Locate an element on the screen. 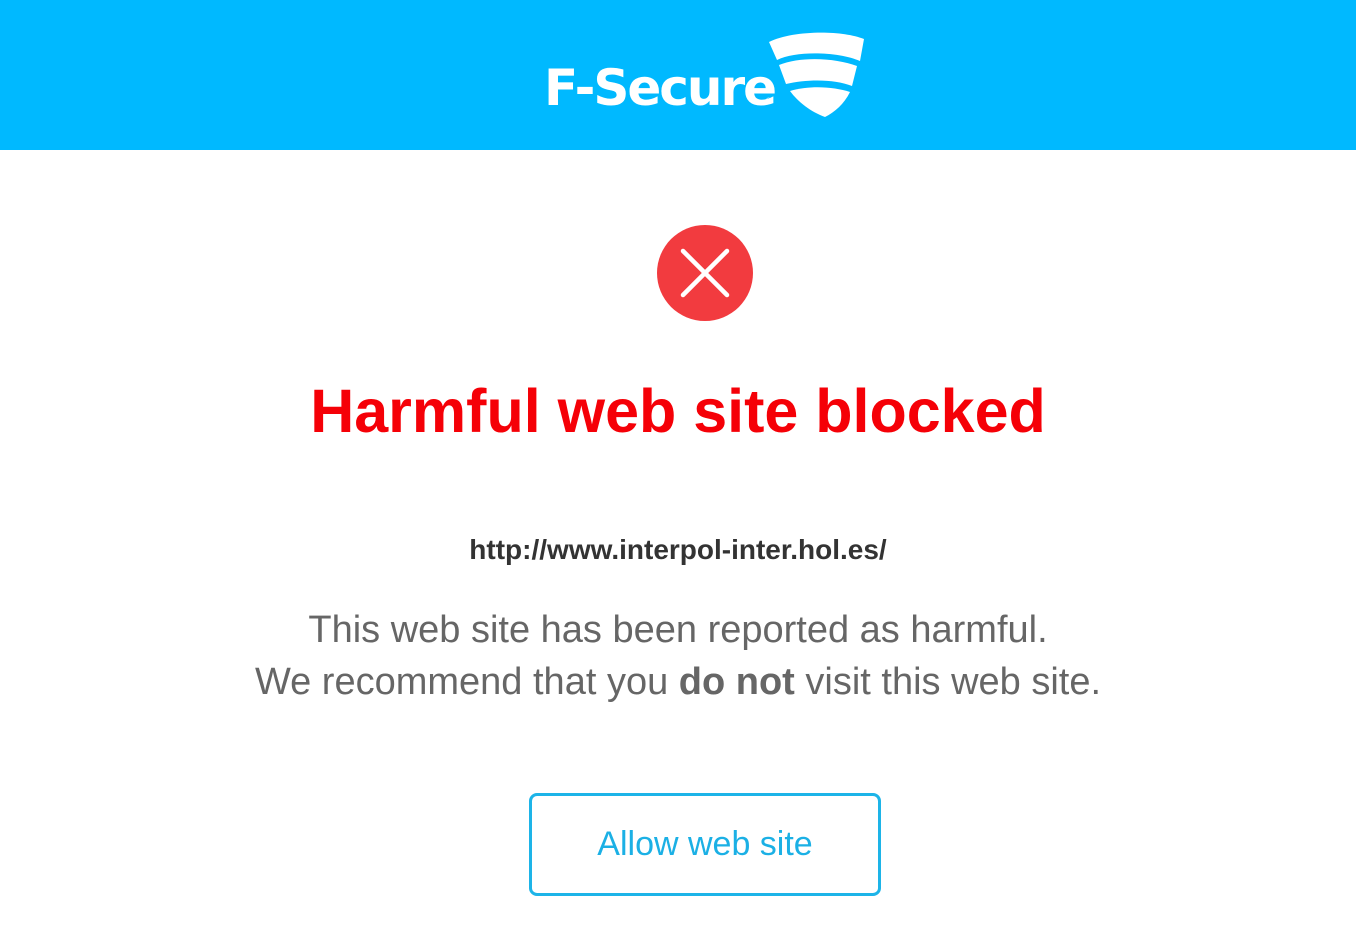 The width and height of the screenshot is (1356, 940). warning-emphasis: do not is located at coordinates (736, 682).